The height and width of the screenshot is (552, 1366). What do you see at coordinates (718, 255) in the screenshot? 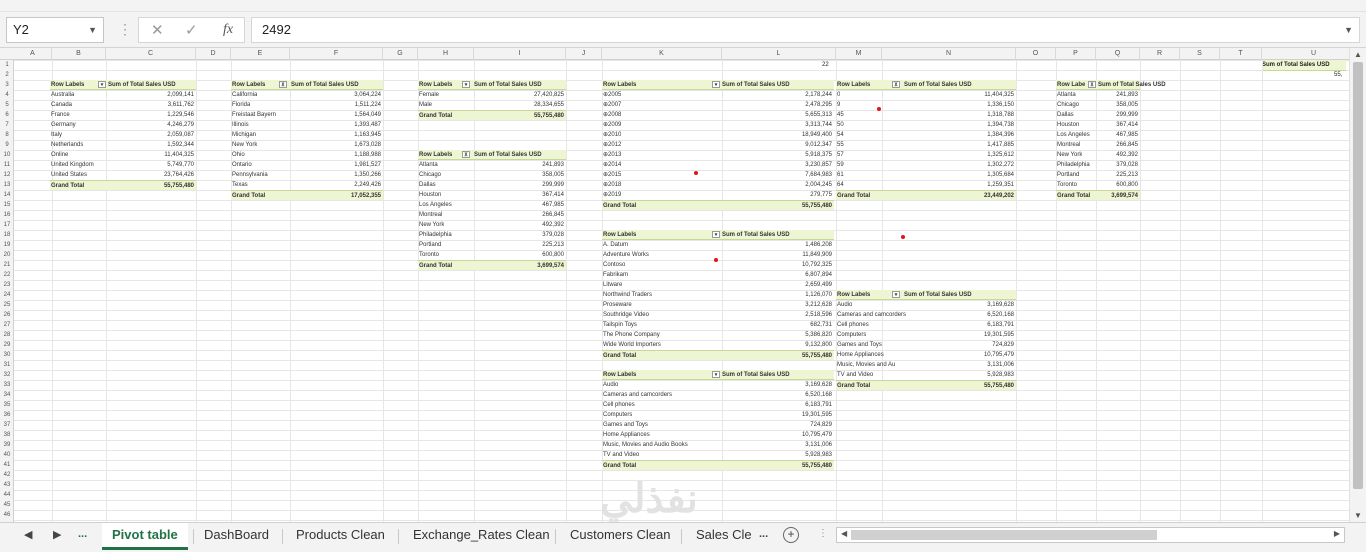
I see `pivot-row: Adventure Works 11,849,909` at bounding box center [718, 255].